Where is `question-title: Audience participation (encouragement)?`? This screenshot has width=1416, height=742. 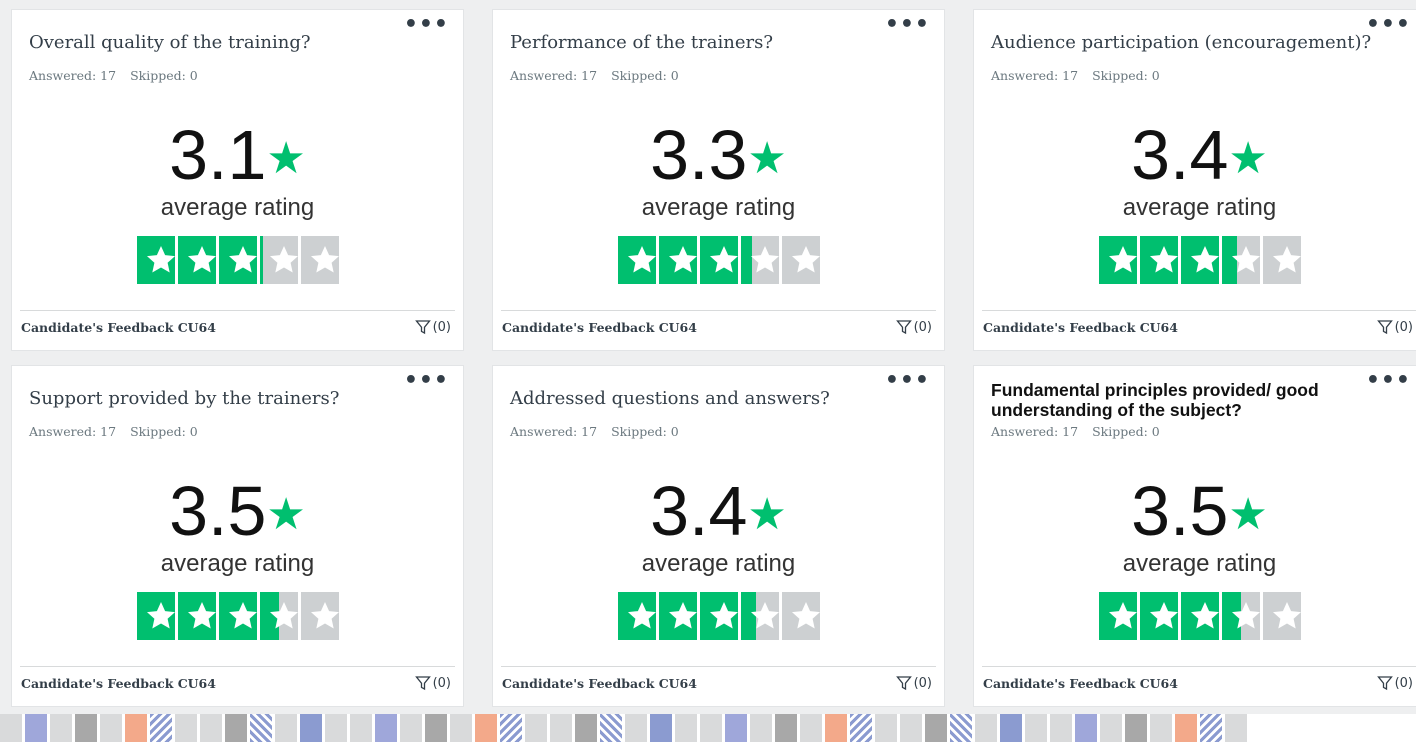 question-title: Audience participation (encouragement)? is located at coordinates (1181, 42).